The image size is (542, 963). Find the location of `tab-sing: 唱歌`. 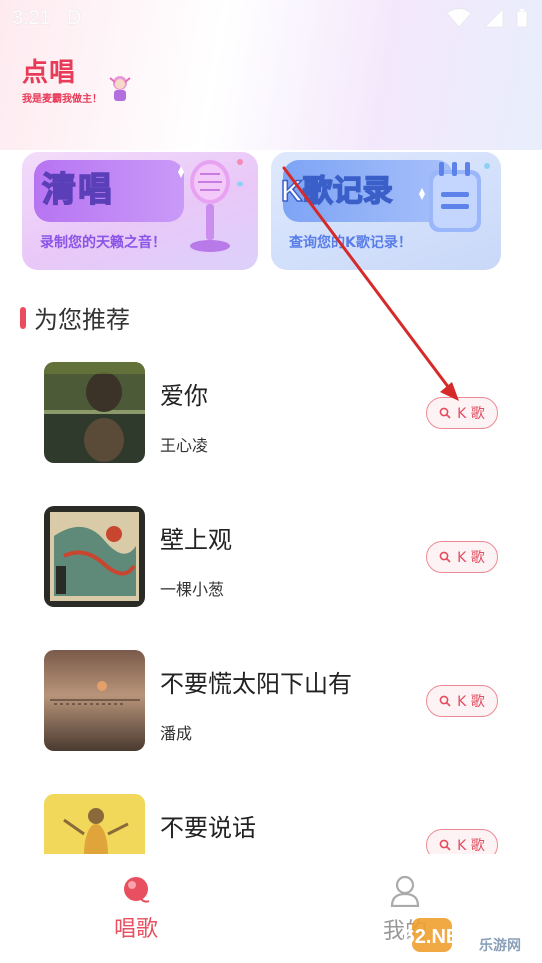

tab-sing: 唱歌 is located at coordinates (136, 910).